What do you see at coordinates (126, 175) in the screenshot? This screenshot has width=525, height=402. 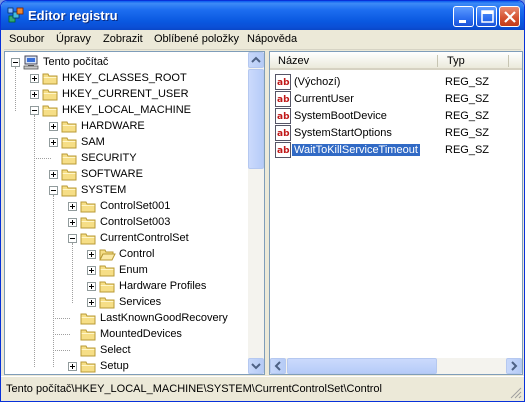 I see `tree-item: SOFTWARE` at bounding box center [126, 175].